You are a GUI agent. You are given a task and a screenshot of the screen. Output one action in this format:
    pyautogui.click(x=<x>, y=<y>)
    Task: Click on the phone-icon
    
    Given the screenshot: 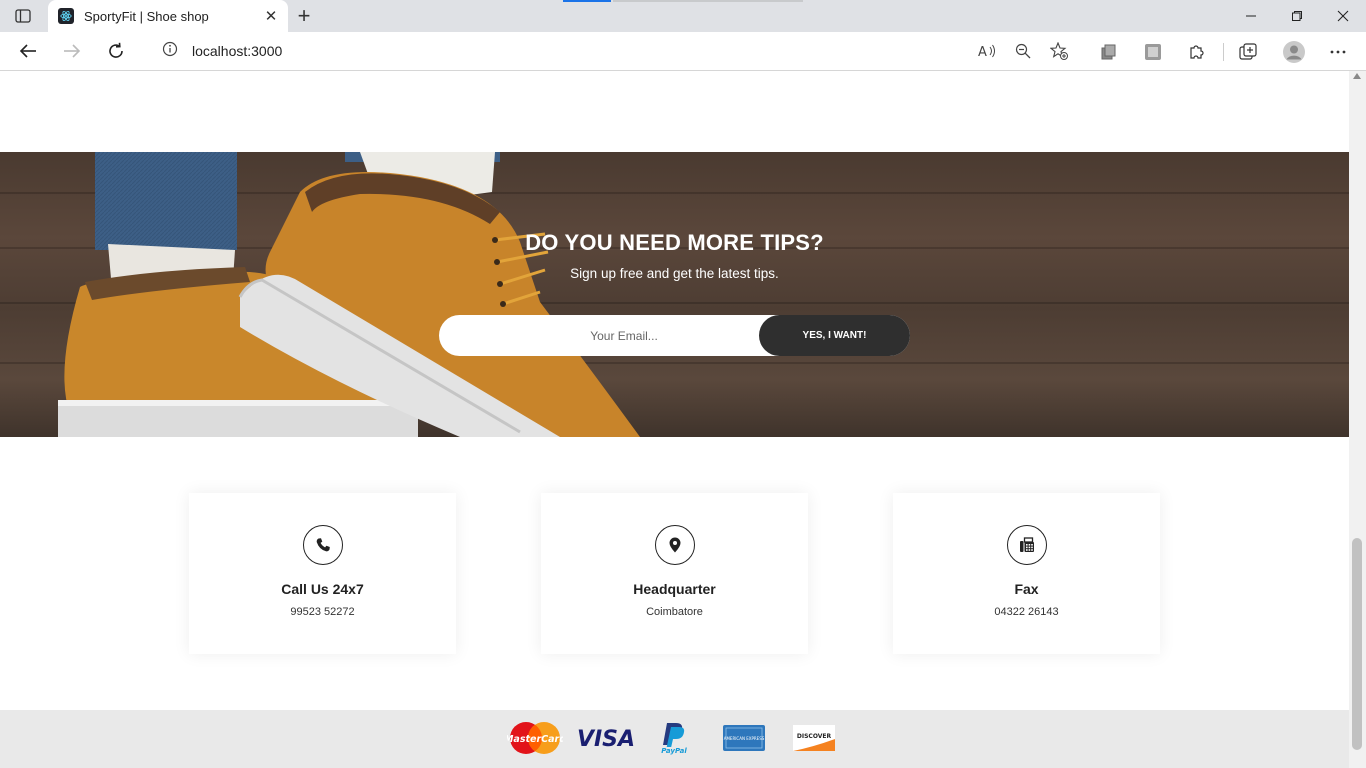 What is the action you would take?
    pyautogui.click(x=323, y=545)
    